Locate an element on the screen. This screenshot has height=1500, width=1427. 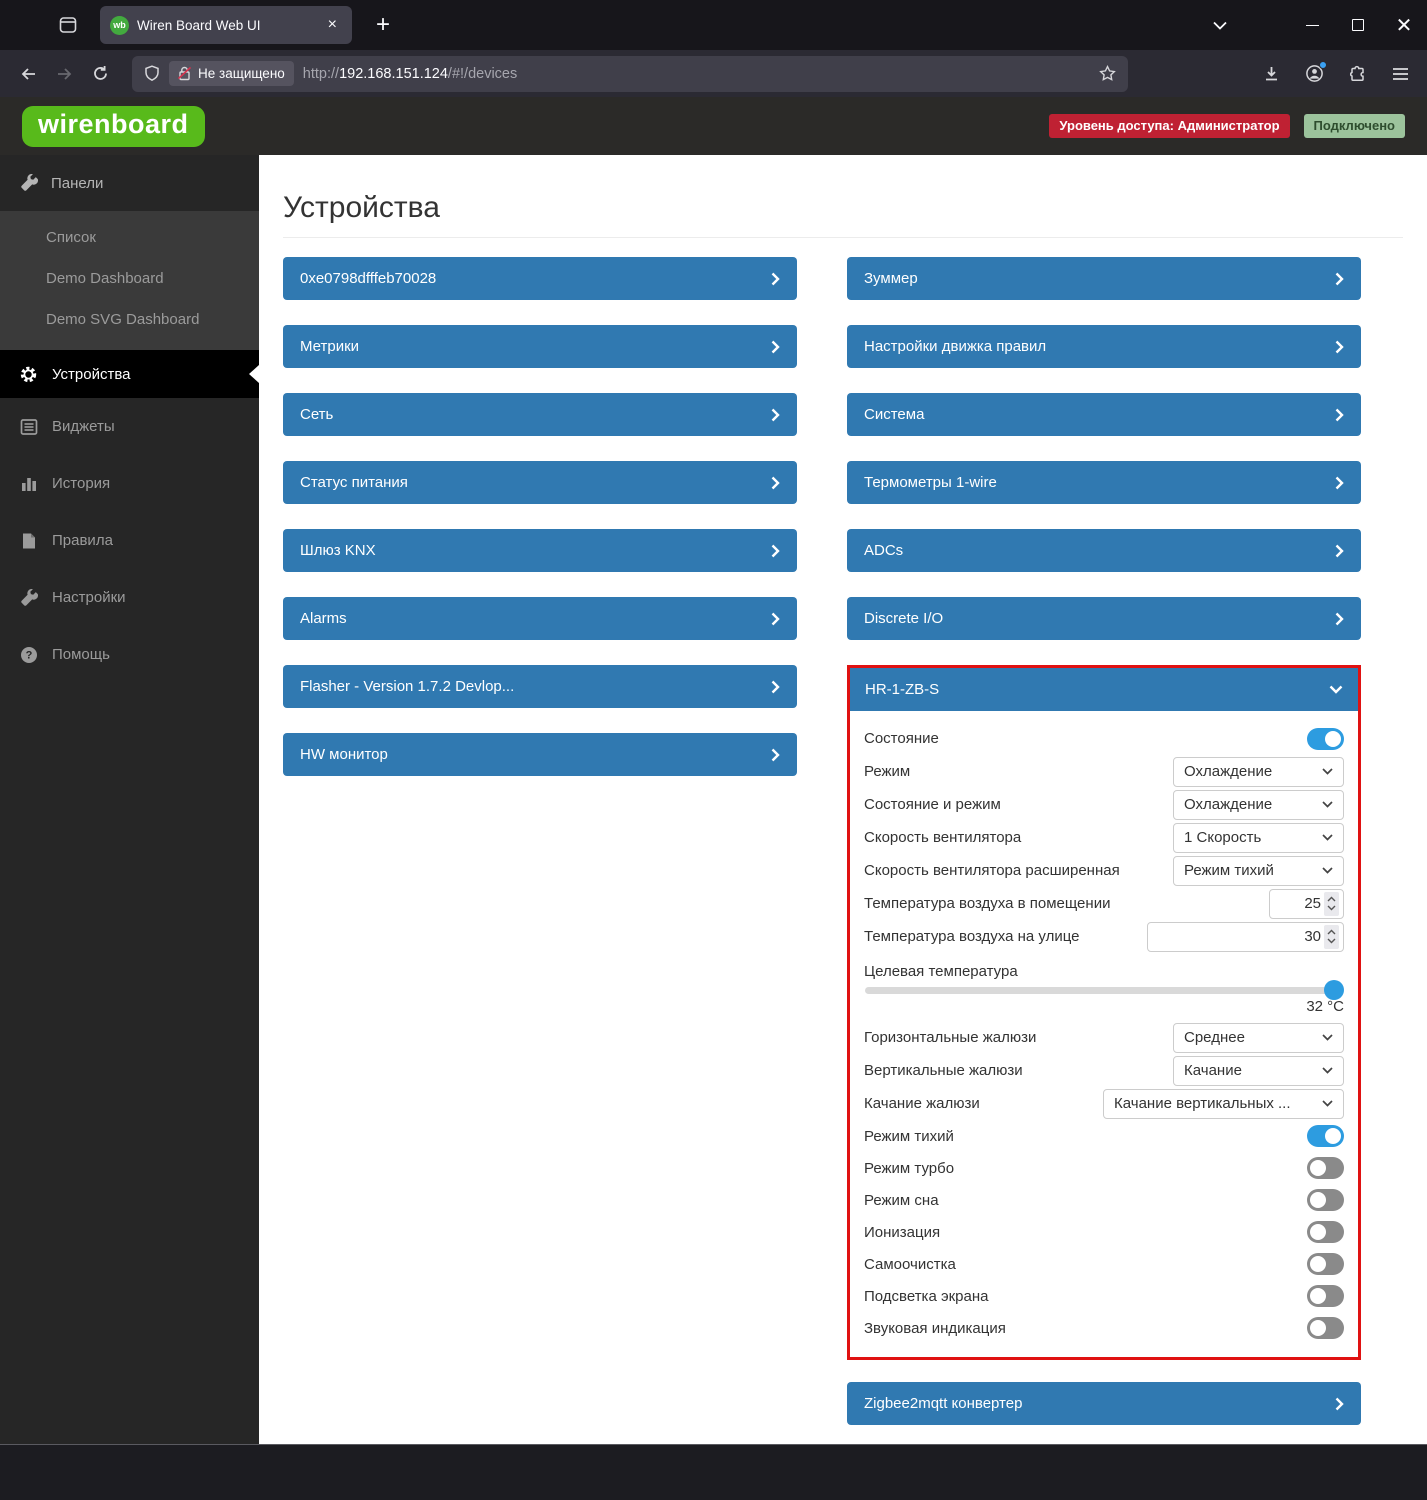
target-temperature-value: 32 °C is located at coordinates (1325, 1006).